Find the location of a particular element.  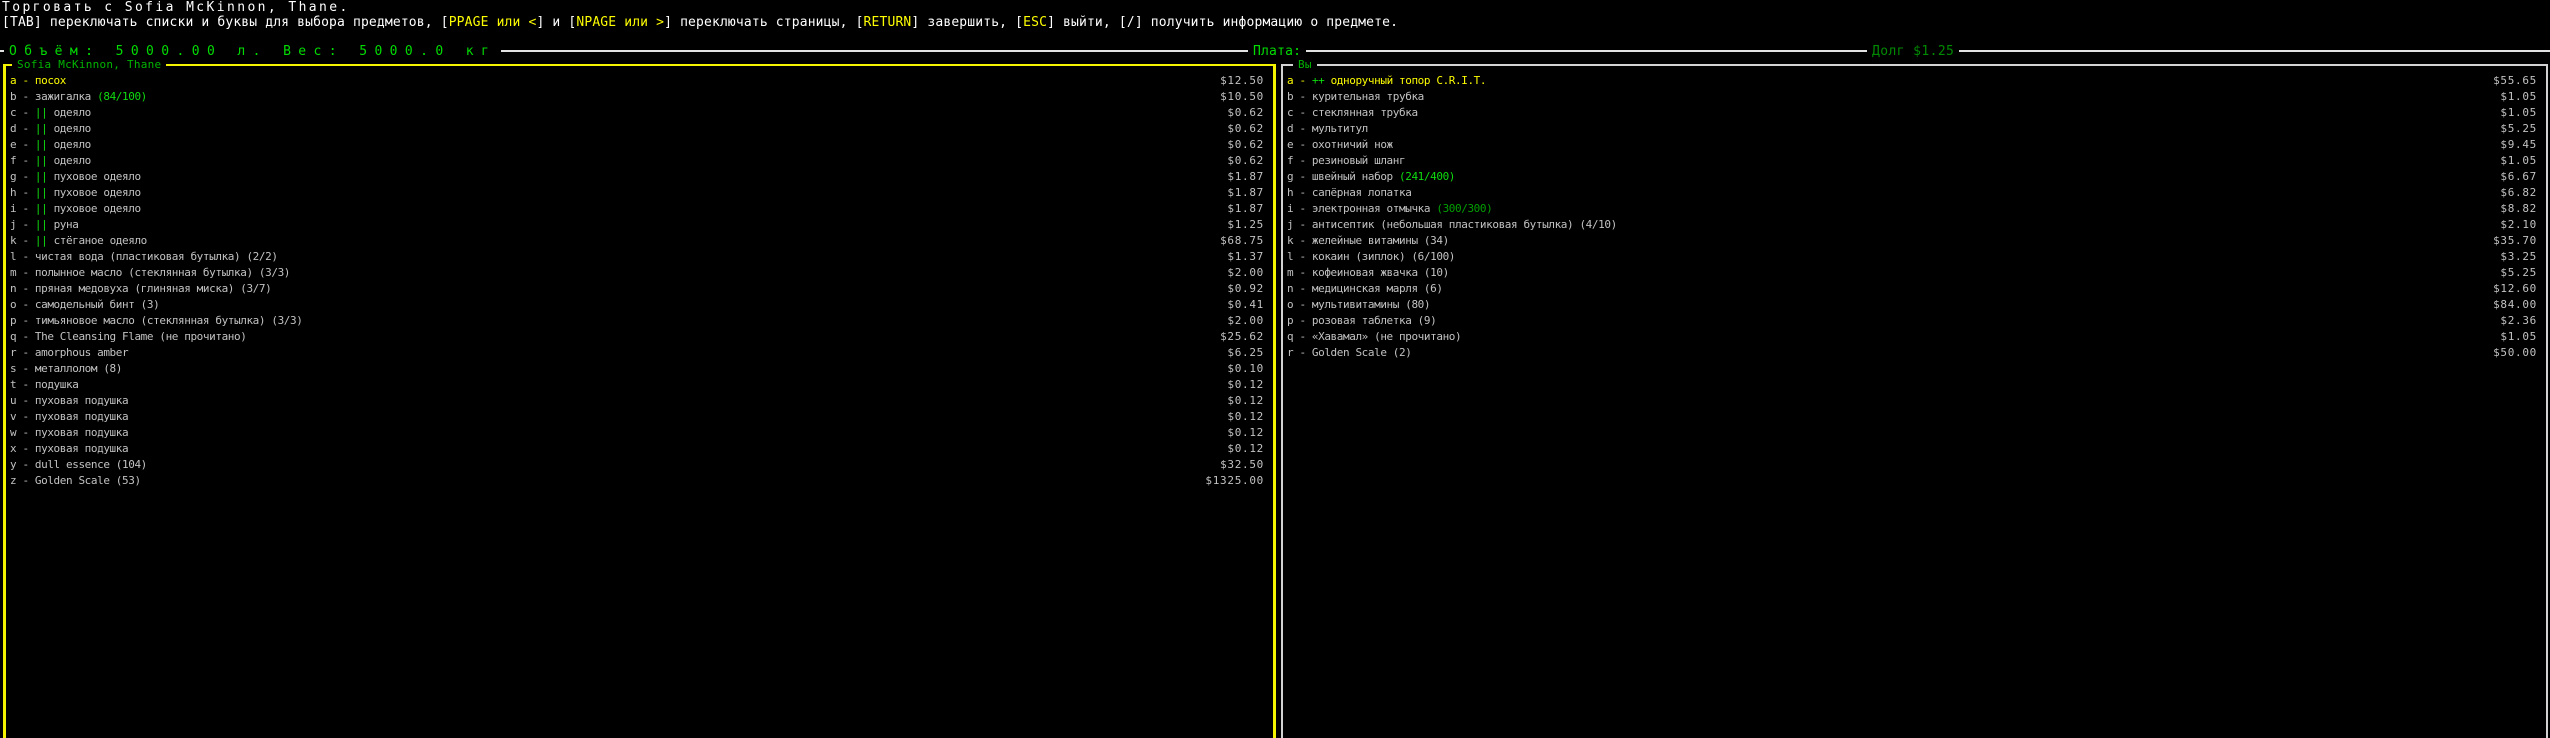

list-item: i - || пуховое одеяло $1.87 is located at coordinates (637, 209).